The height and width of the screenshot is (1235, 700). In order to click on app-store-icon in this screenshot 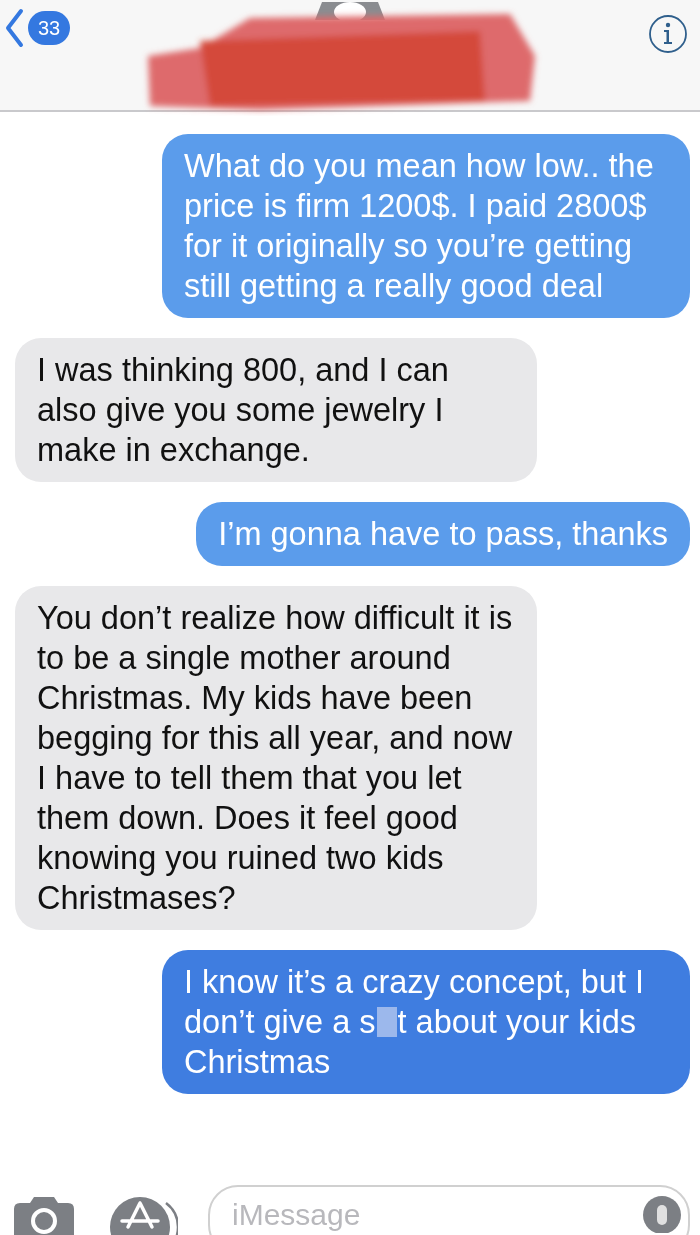, I will do `click(143, 1215)`.